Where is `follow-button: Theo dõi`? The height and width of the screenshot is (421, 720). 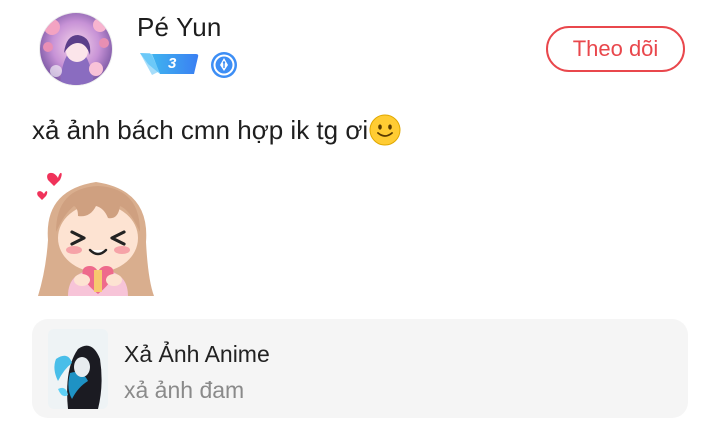
follow-button: Theo dõi is located at coordinates (615, 49).